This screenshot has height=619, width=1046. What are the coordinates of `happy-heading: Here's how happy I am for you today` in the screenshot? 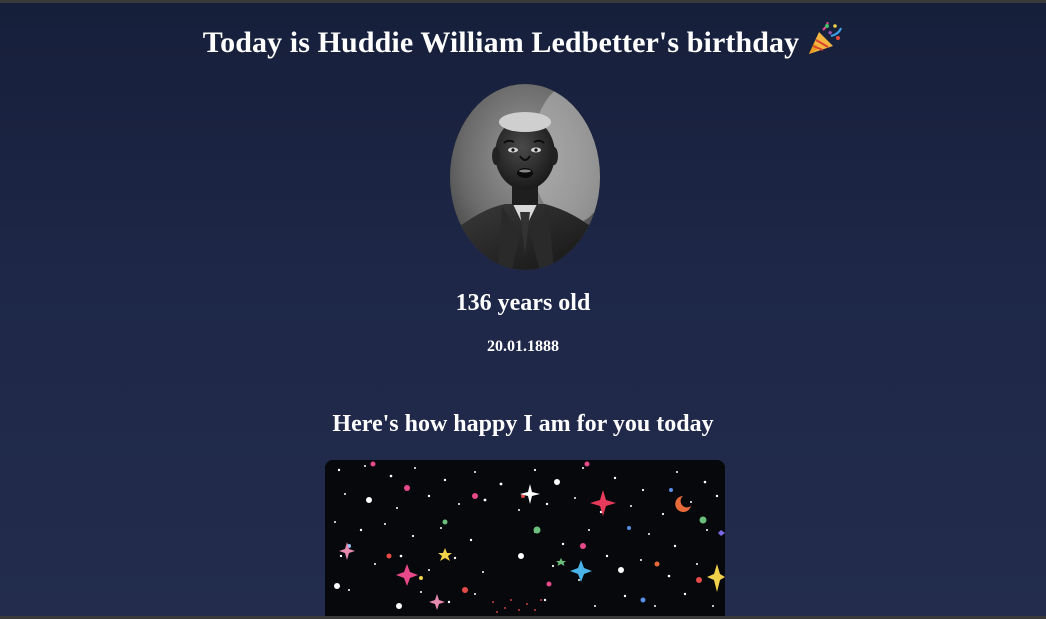 It's located at (523, 424).